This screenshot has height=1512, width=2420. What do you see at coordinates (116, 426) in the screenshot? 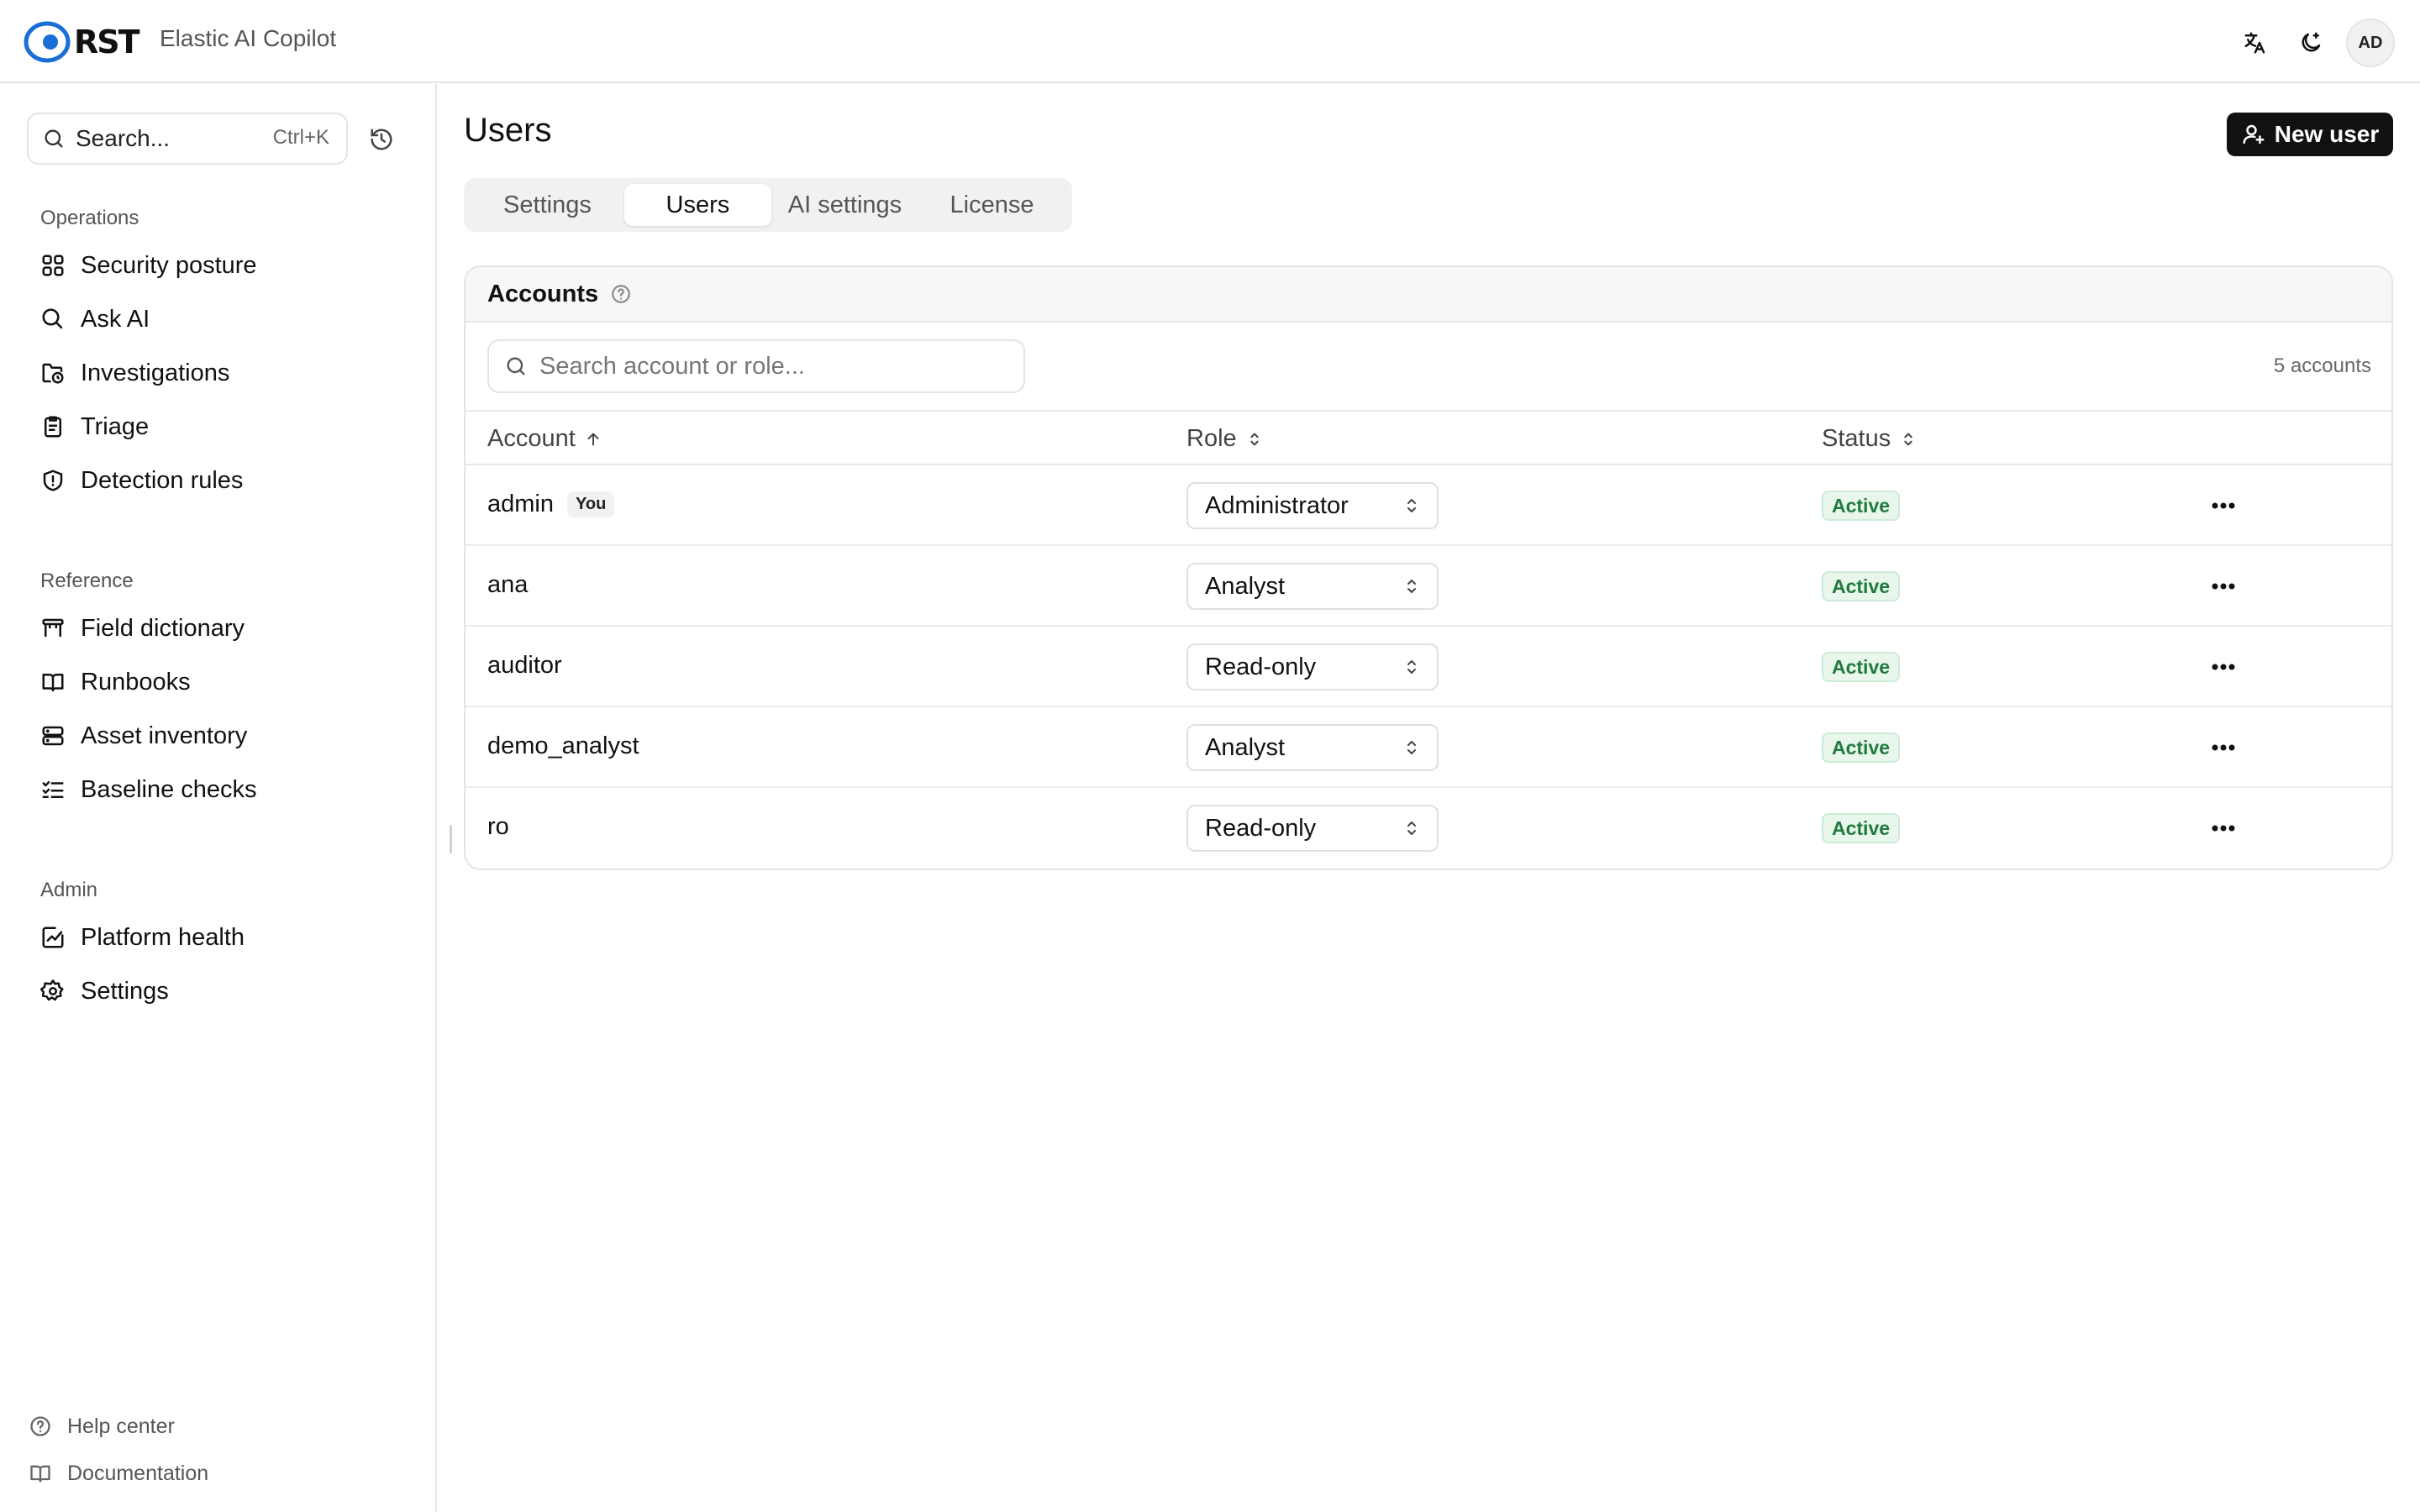
I see `sidebar-item-label: Triage` at bounding box center [116, 426].